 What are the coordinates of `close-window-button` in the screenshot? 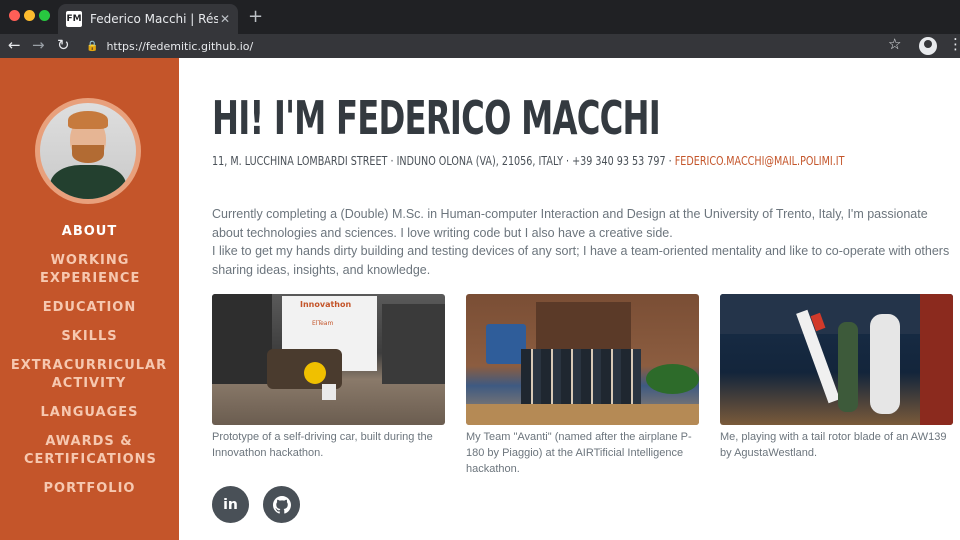 It's located at (14, 15).